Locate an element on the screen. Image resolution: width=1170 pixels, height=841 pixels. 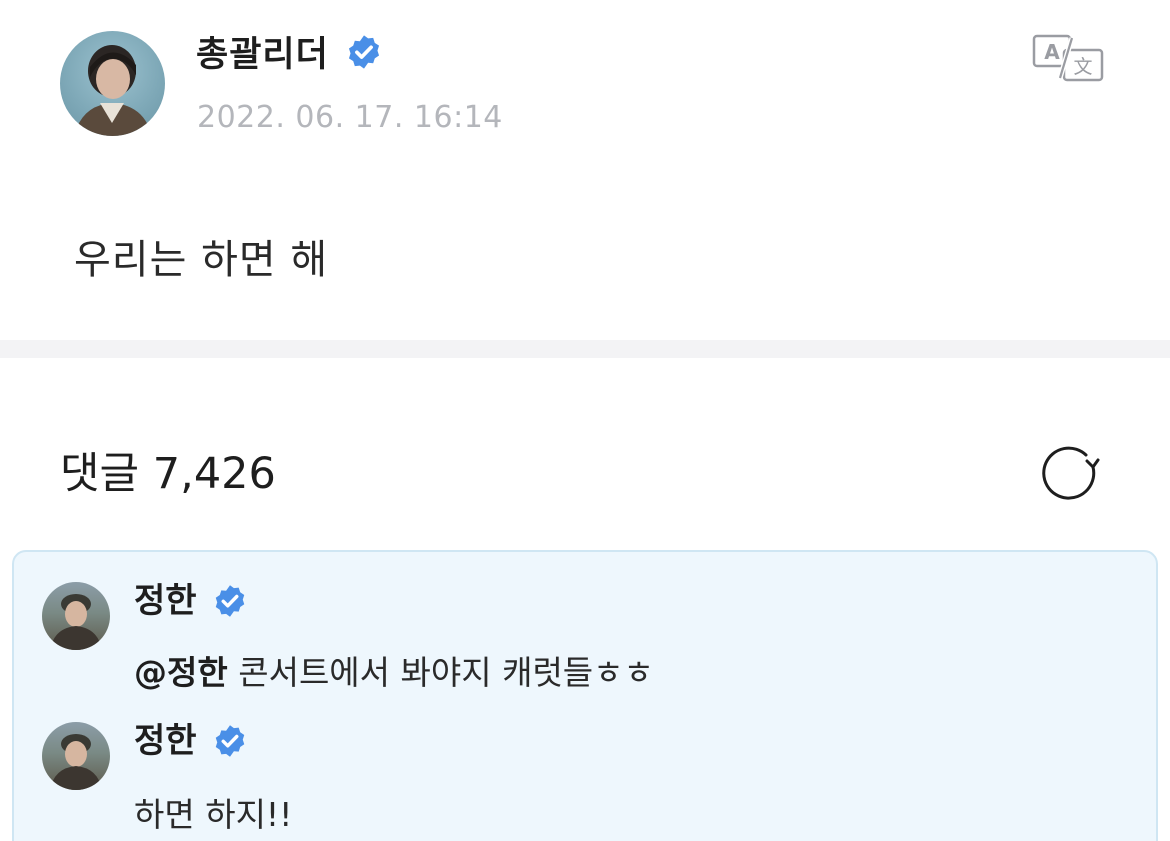
refresh-icon is located at coordinates (1071, 473).